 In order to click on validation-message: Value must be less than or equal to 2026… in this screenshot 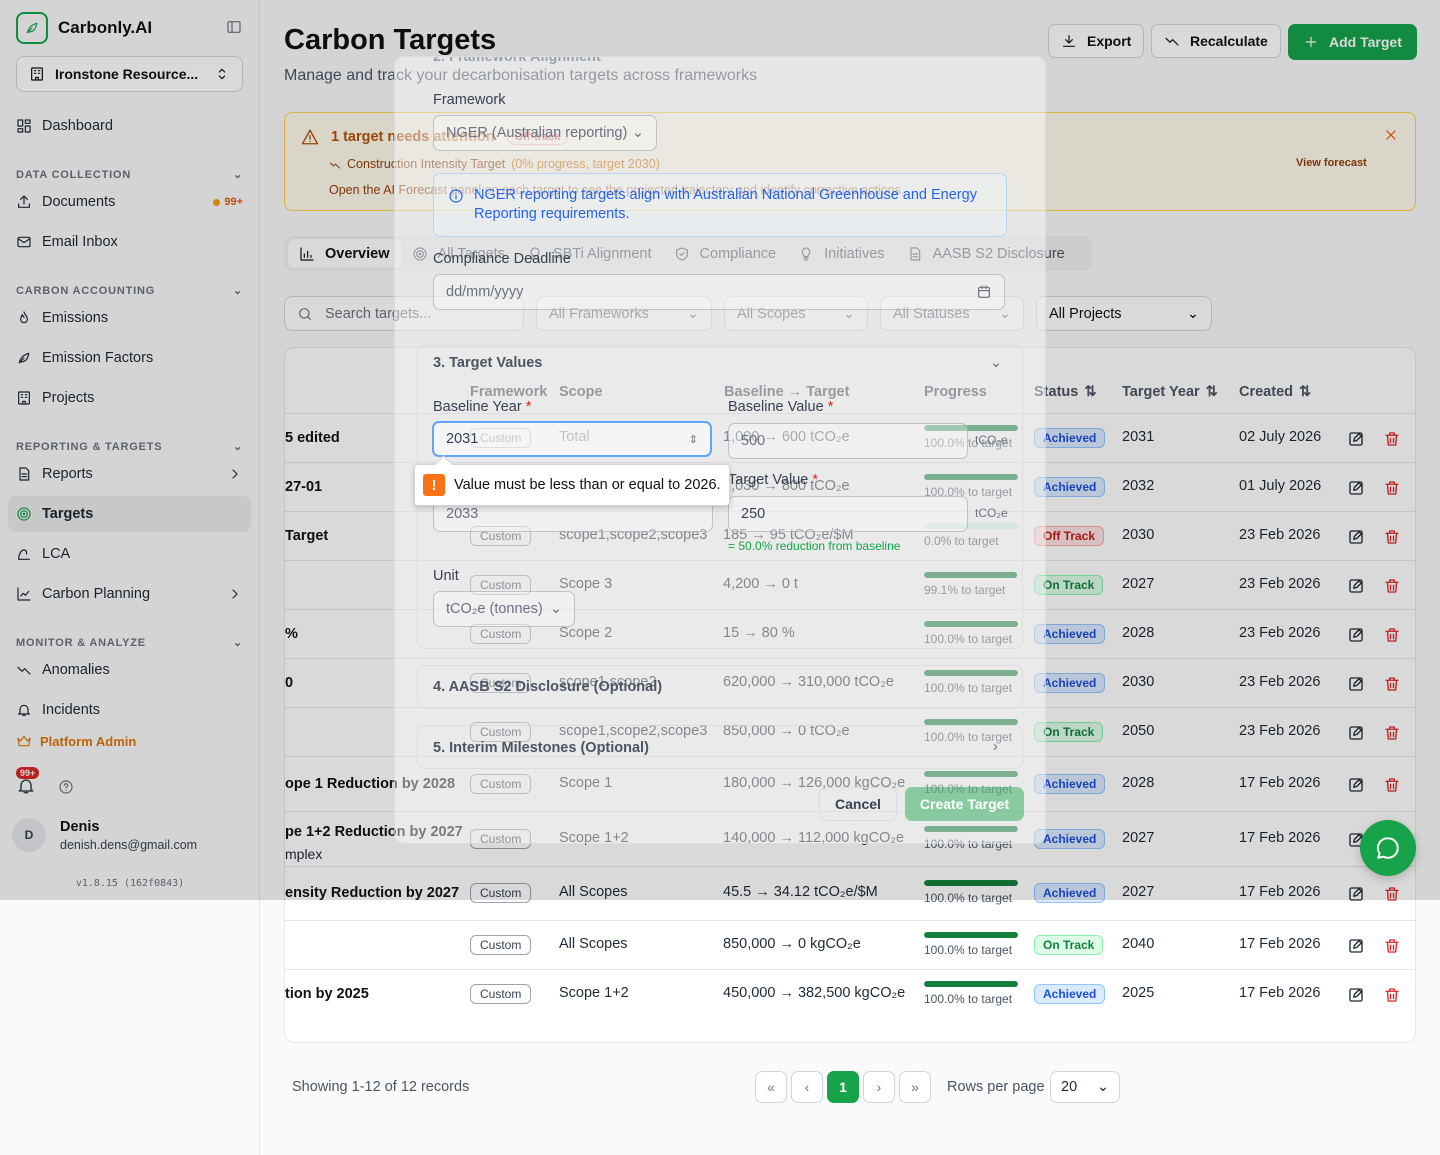, I will do `click(587, 485)`.